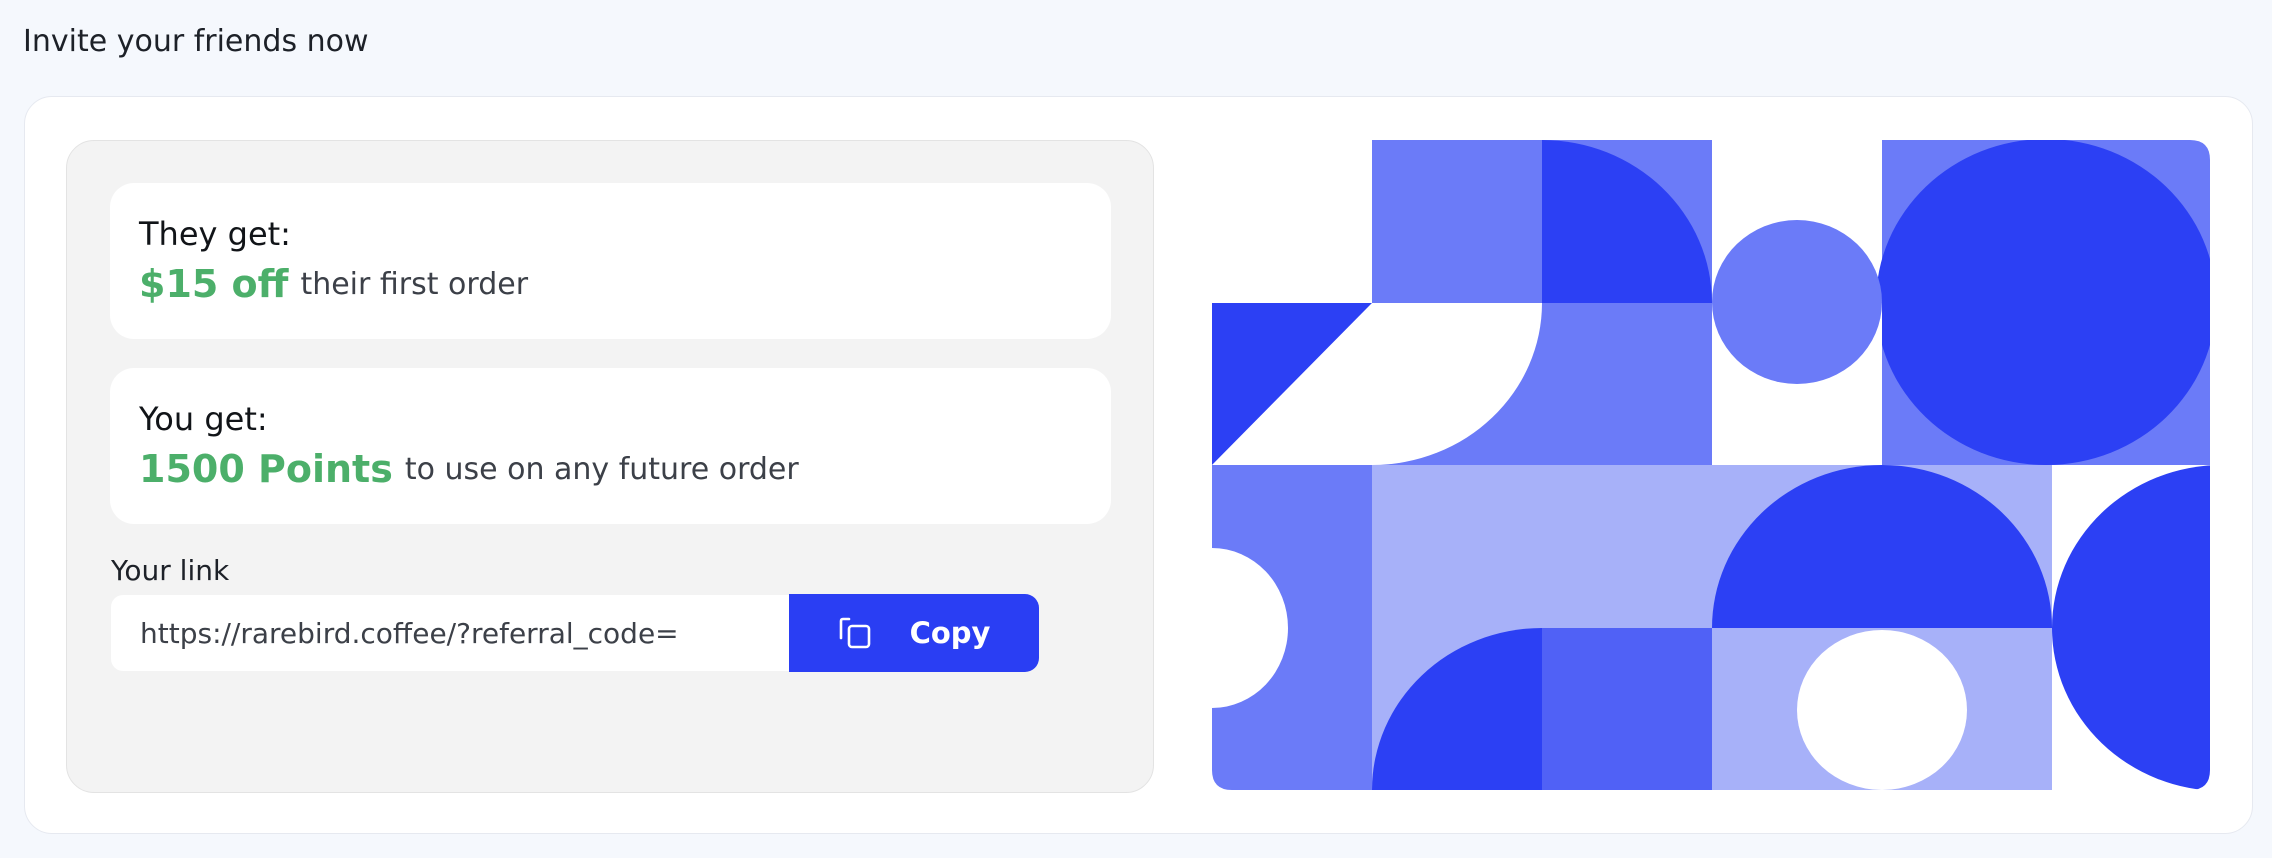 The width and height of the screenshot is (2272, 858). I want to click on they-get-description: their first order, so click(414, 284).